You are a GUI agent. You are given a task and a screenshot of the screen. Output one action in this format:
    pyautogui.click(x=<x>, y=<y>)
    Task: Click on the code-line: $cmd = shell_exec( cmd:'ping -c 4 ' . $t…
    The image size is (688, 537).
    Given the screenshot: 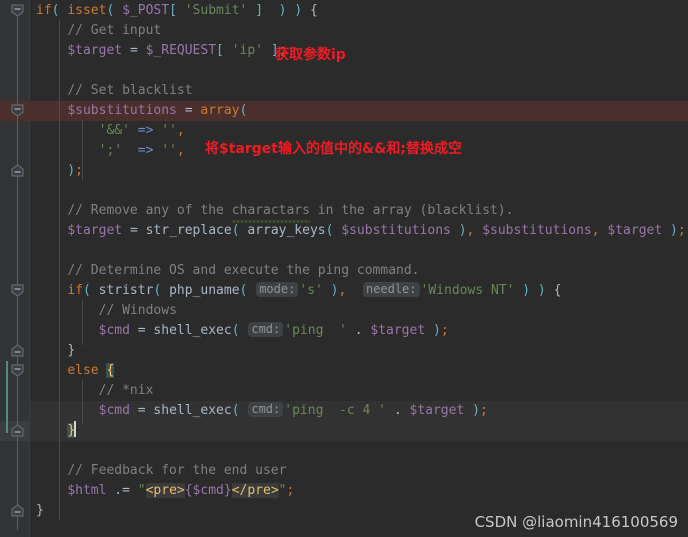 What is the action you would take?
    pyautogui.click(x=359, y=411)
    